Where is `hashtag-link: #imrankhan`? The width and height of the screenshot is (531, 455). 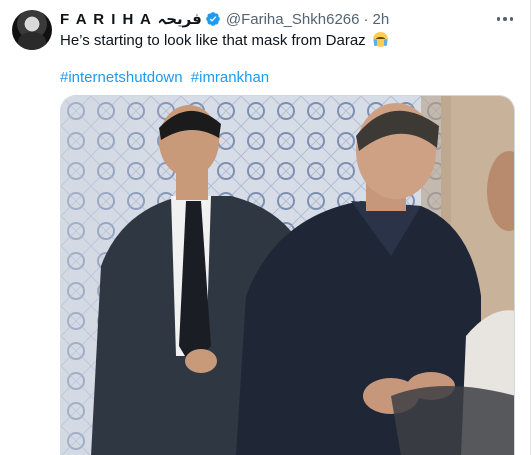 hashtag-link: #imrankhan is located at coordinates (230, 77).